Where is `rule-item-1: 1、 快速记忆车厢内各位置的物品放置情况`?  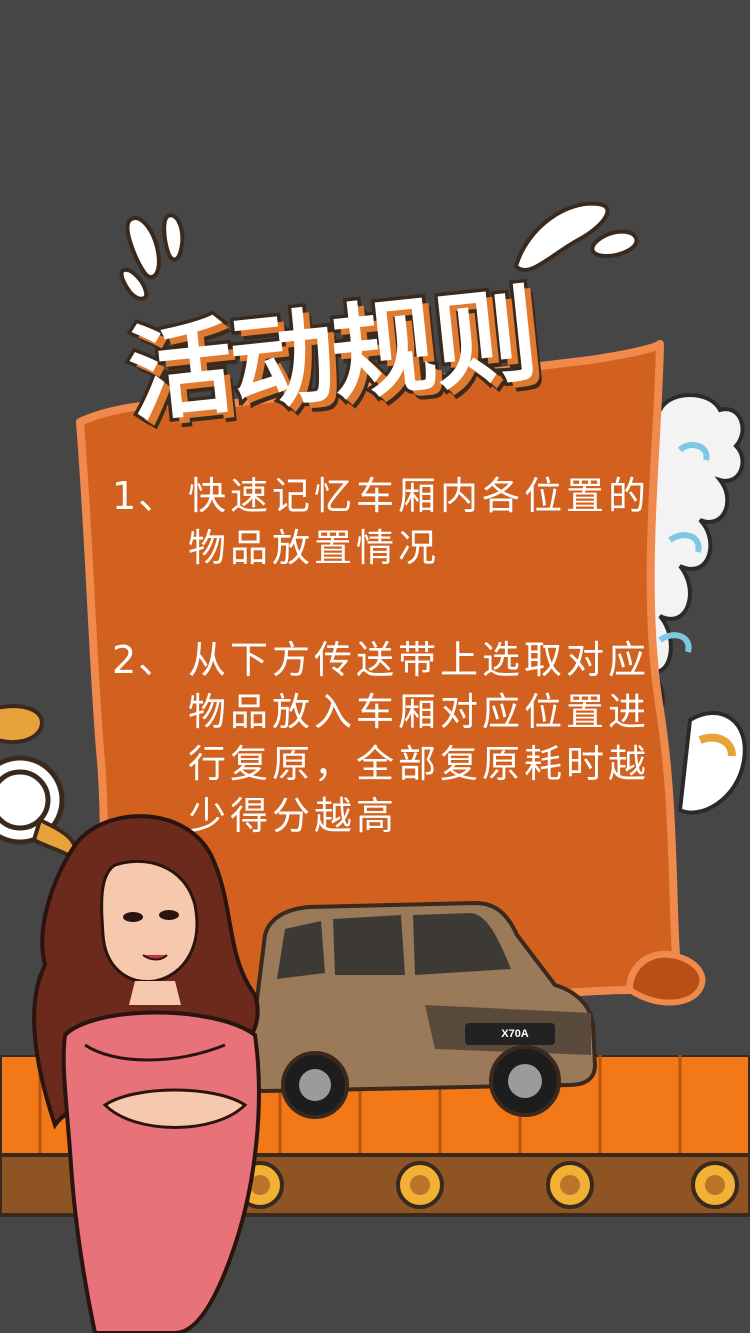
rule-item-1: 1、 快速记忆车厢内各位置的物品放置情况 is located at coordinates (382, 522).